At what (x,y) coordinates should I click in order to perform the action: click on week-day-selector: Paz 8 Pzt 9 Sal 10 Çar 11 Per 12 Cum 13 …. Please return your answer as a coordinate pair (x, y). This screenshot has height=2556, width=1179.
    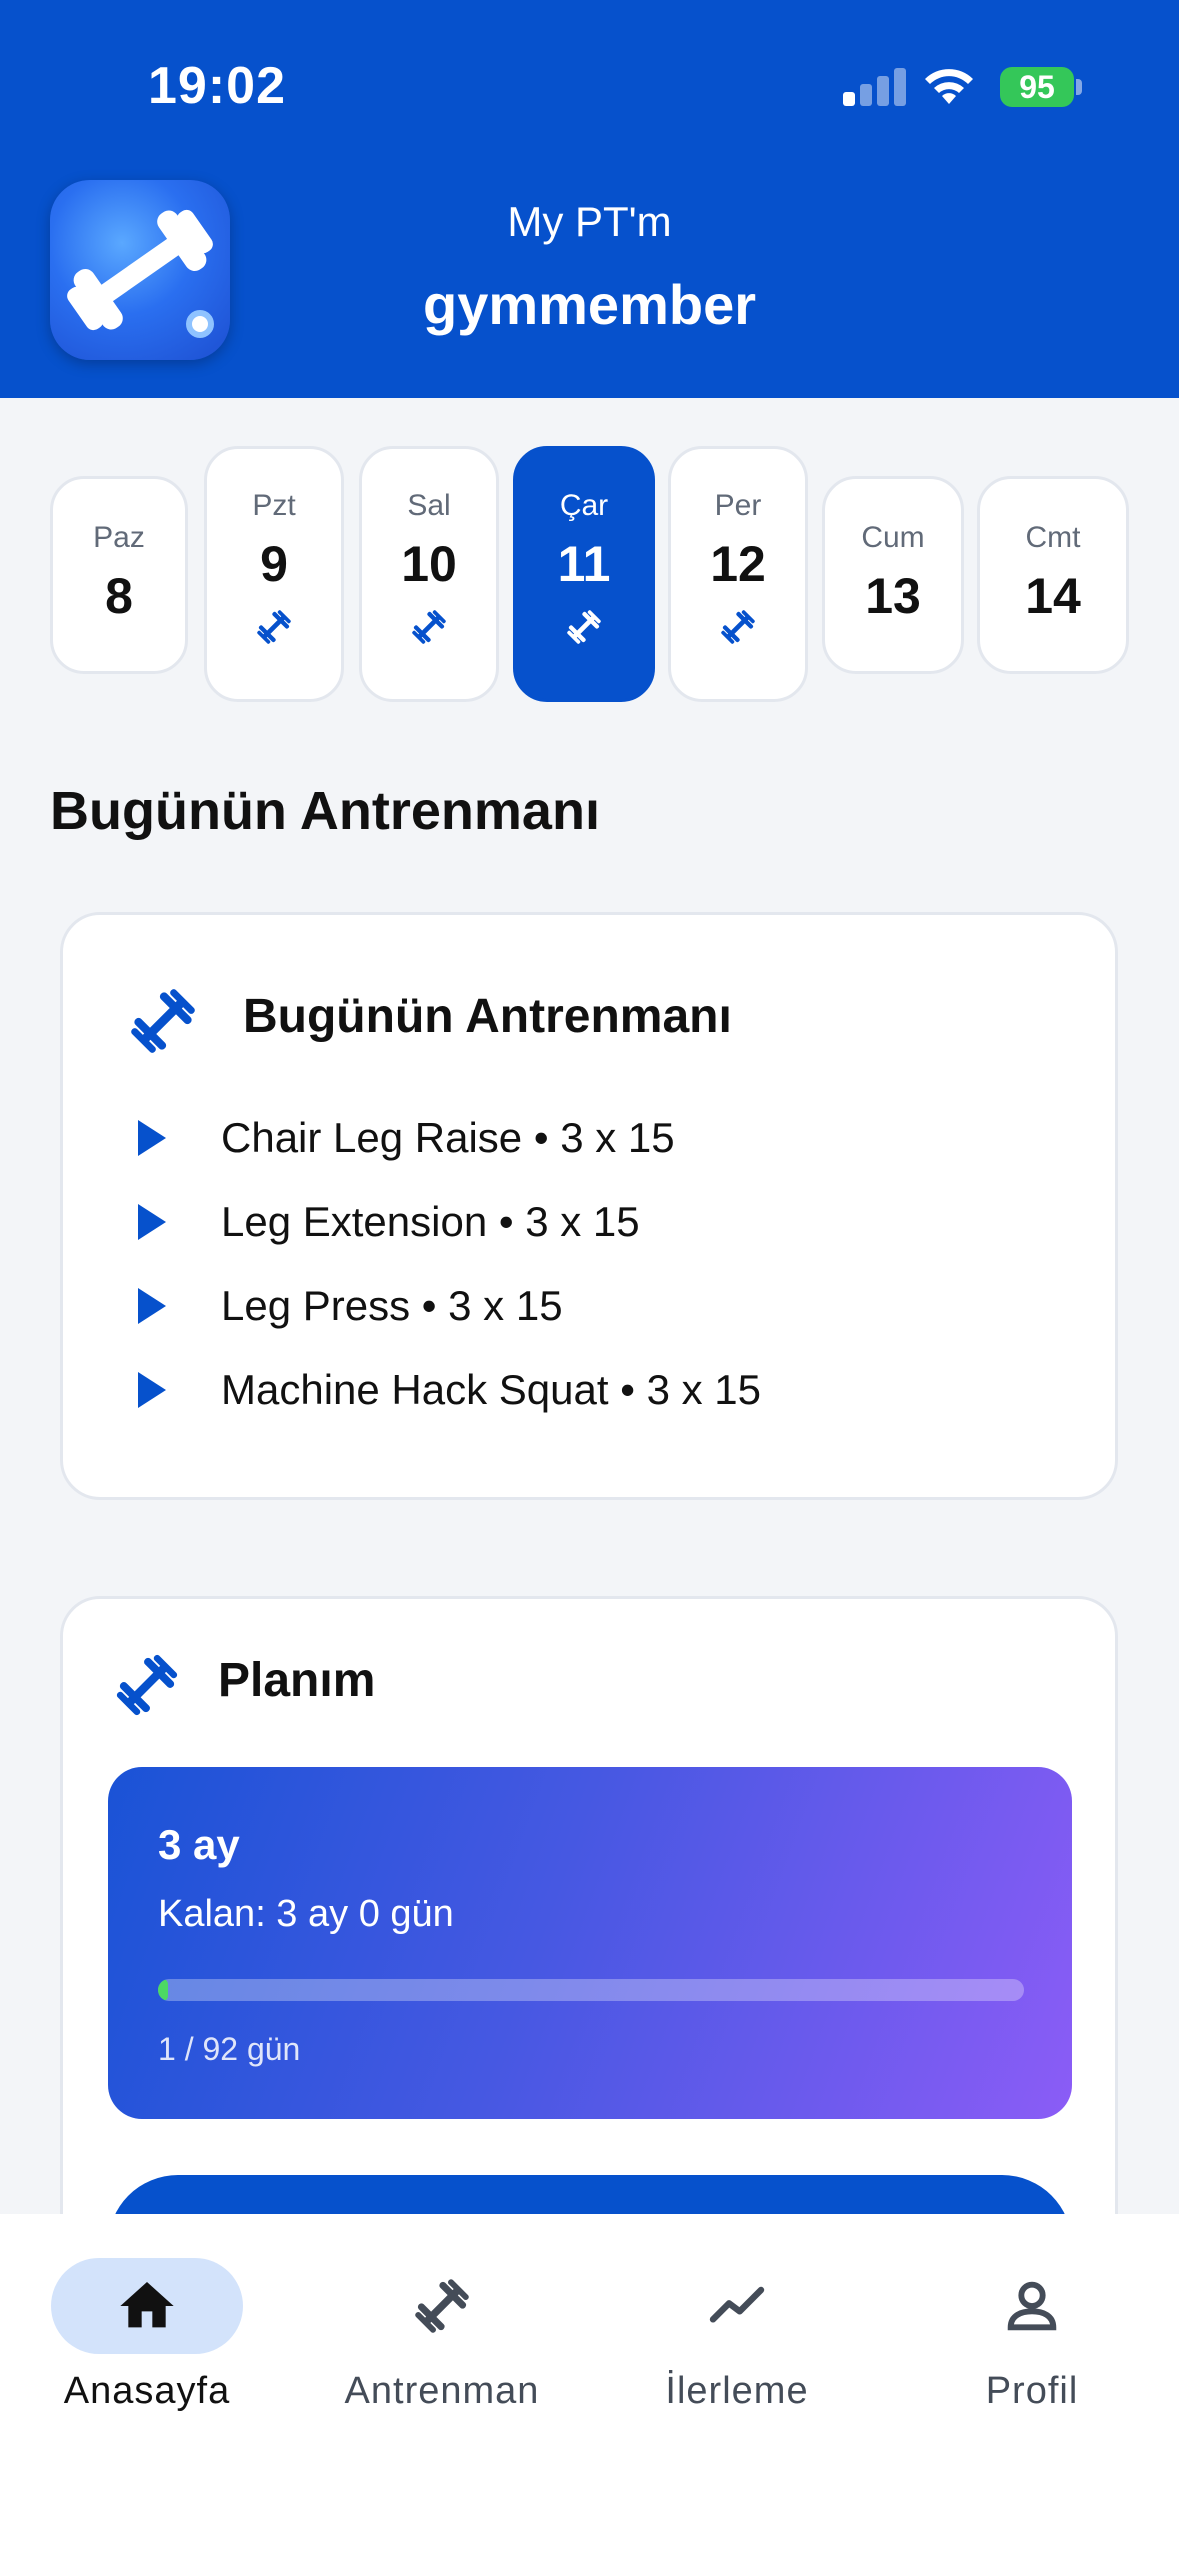
    Looking at the image, I should click on (589, 576).